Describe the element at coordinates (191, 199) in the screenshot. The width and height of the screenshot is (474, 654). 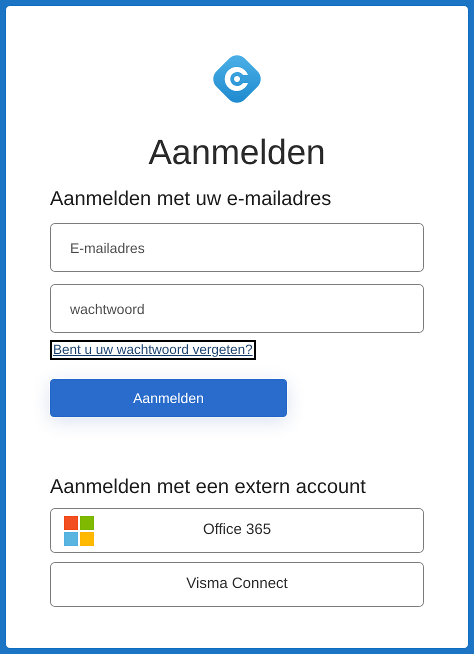
I see `section-heading: Aanmelden met uw e-mailadres` at that location.